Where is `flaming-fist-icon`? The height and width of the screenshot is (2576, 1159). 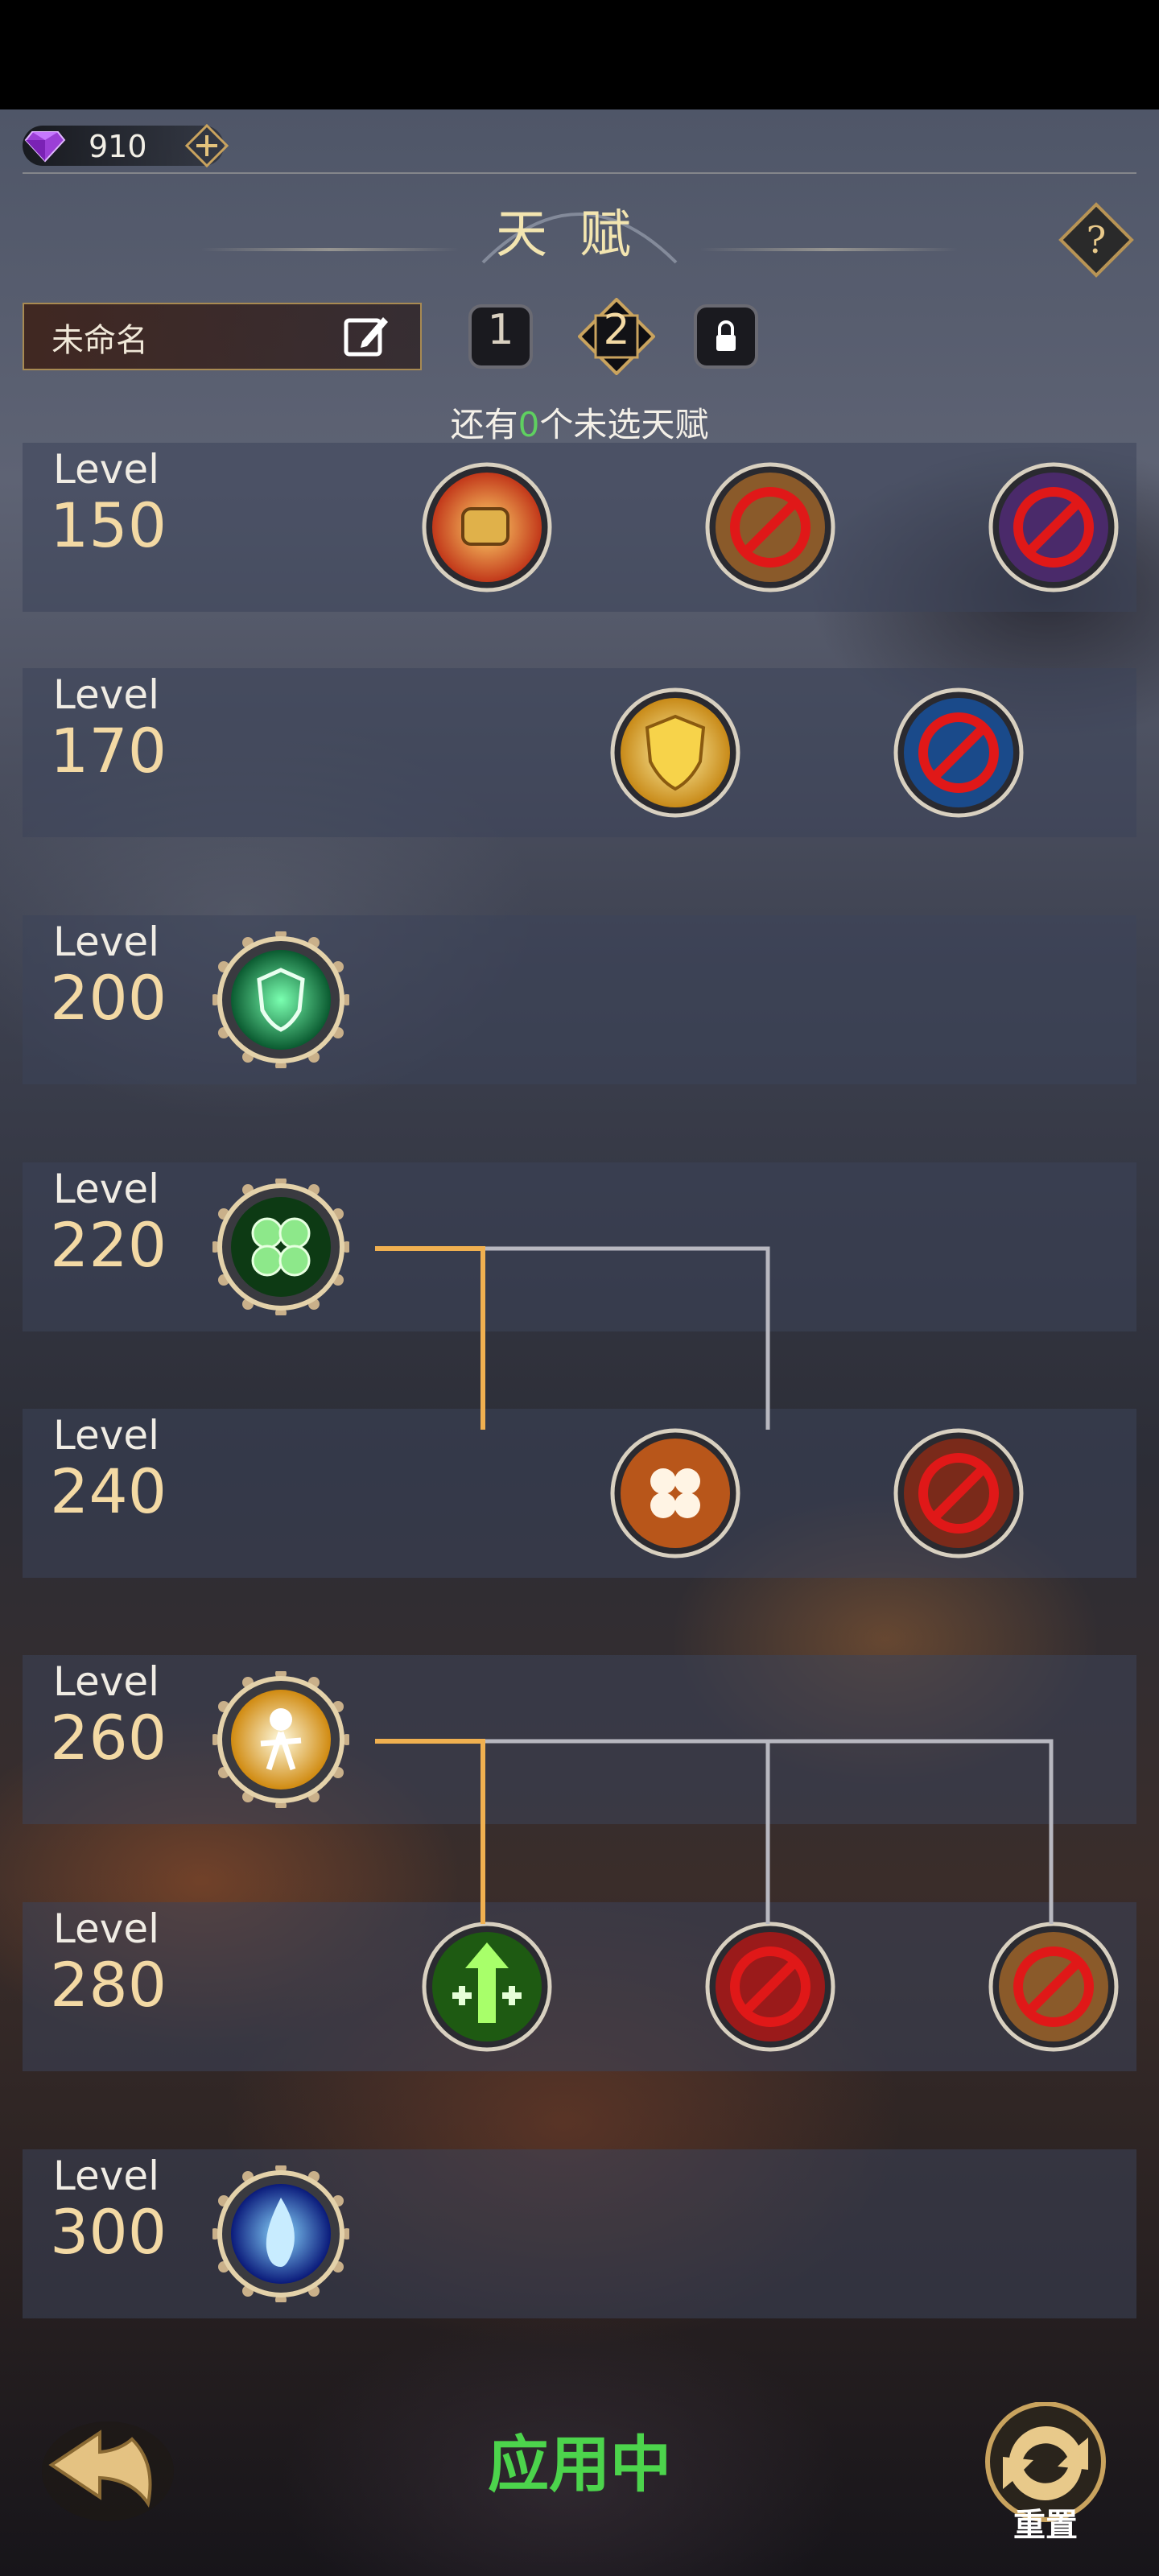 flaming-fist-icon is located at coordinates (487, 527).